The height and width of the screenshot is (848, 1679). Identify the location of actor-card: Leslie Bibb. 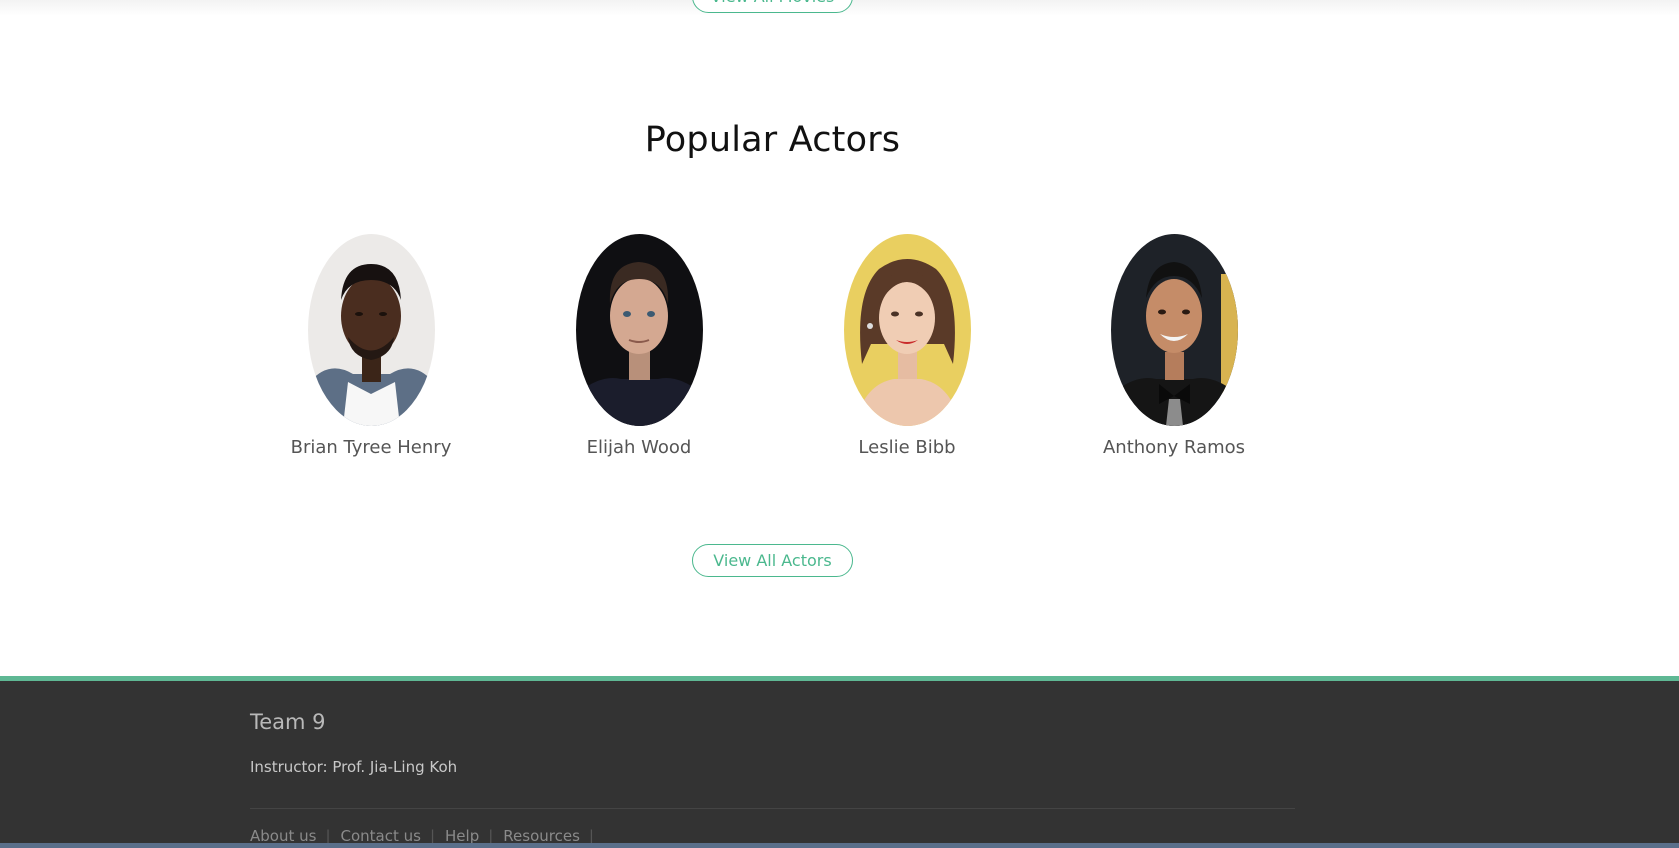
(907, 346).